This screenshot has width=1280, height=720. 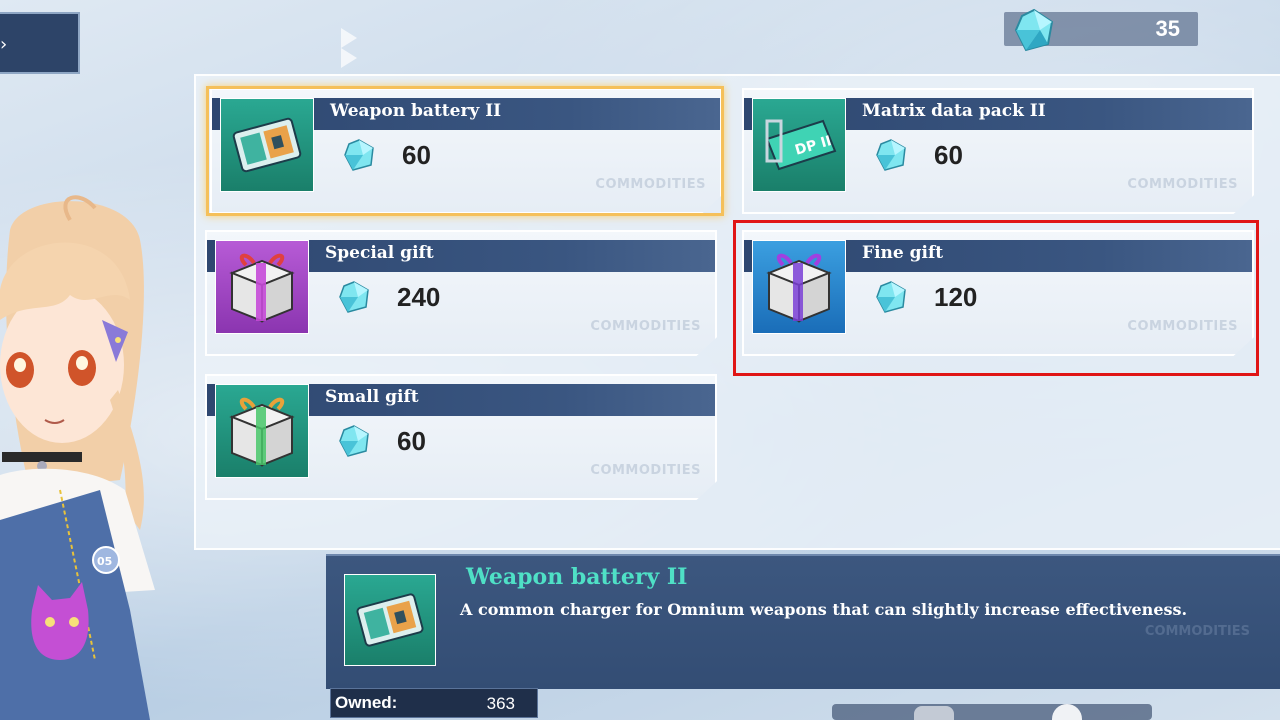 I want to click on slider-handle, so click(x=1067, y=712).